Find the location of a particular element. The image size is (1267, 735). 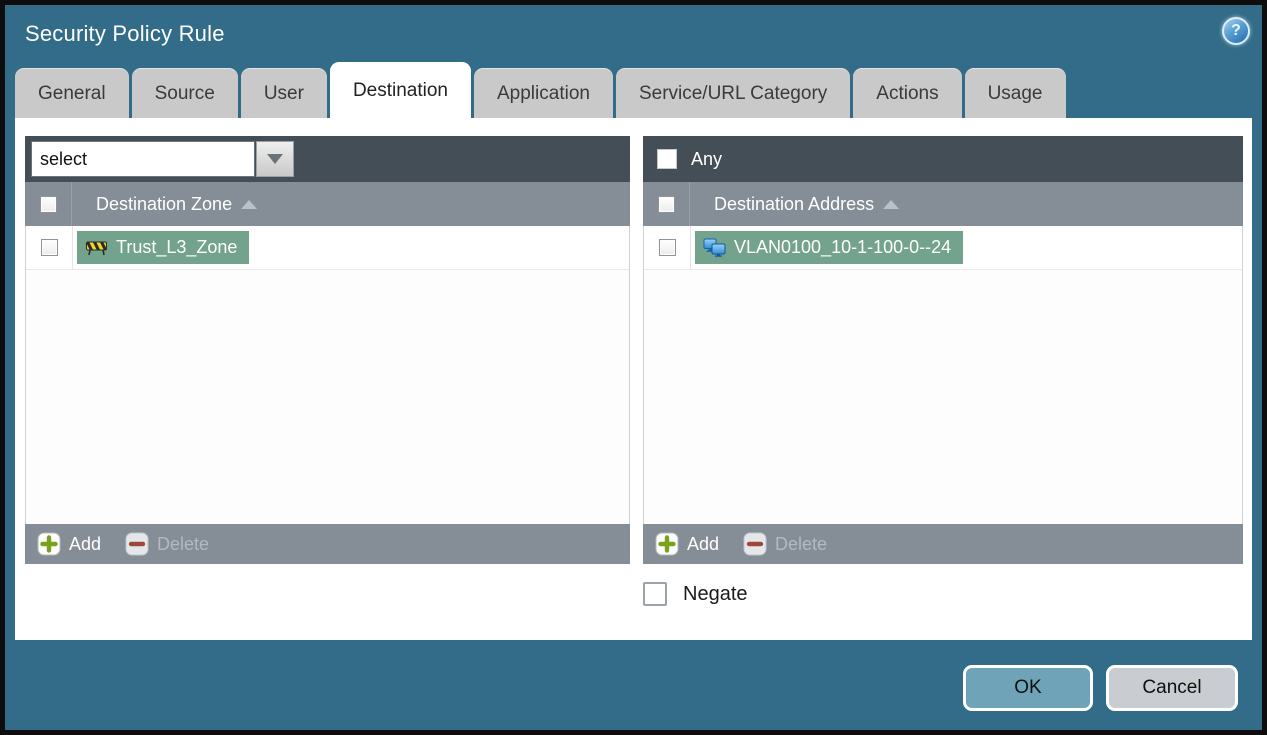

any-checkbox is located at coordinates (667, 159).